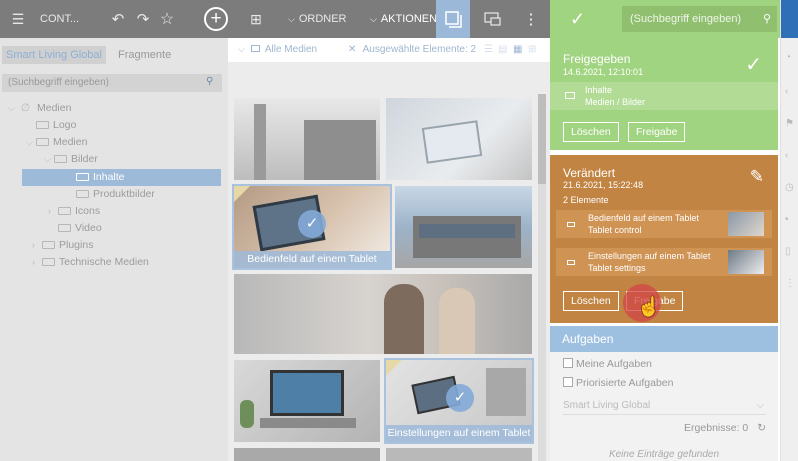  I want to click on star-icon: ☆, so click(167, 19).